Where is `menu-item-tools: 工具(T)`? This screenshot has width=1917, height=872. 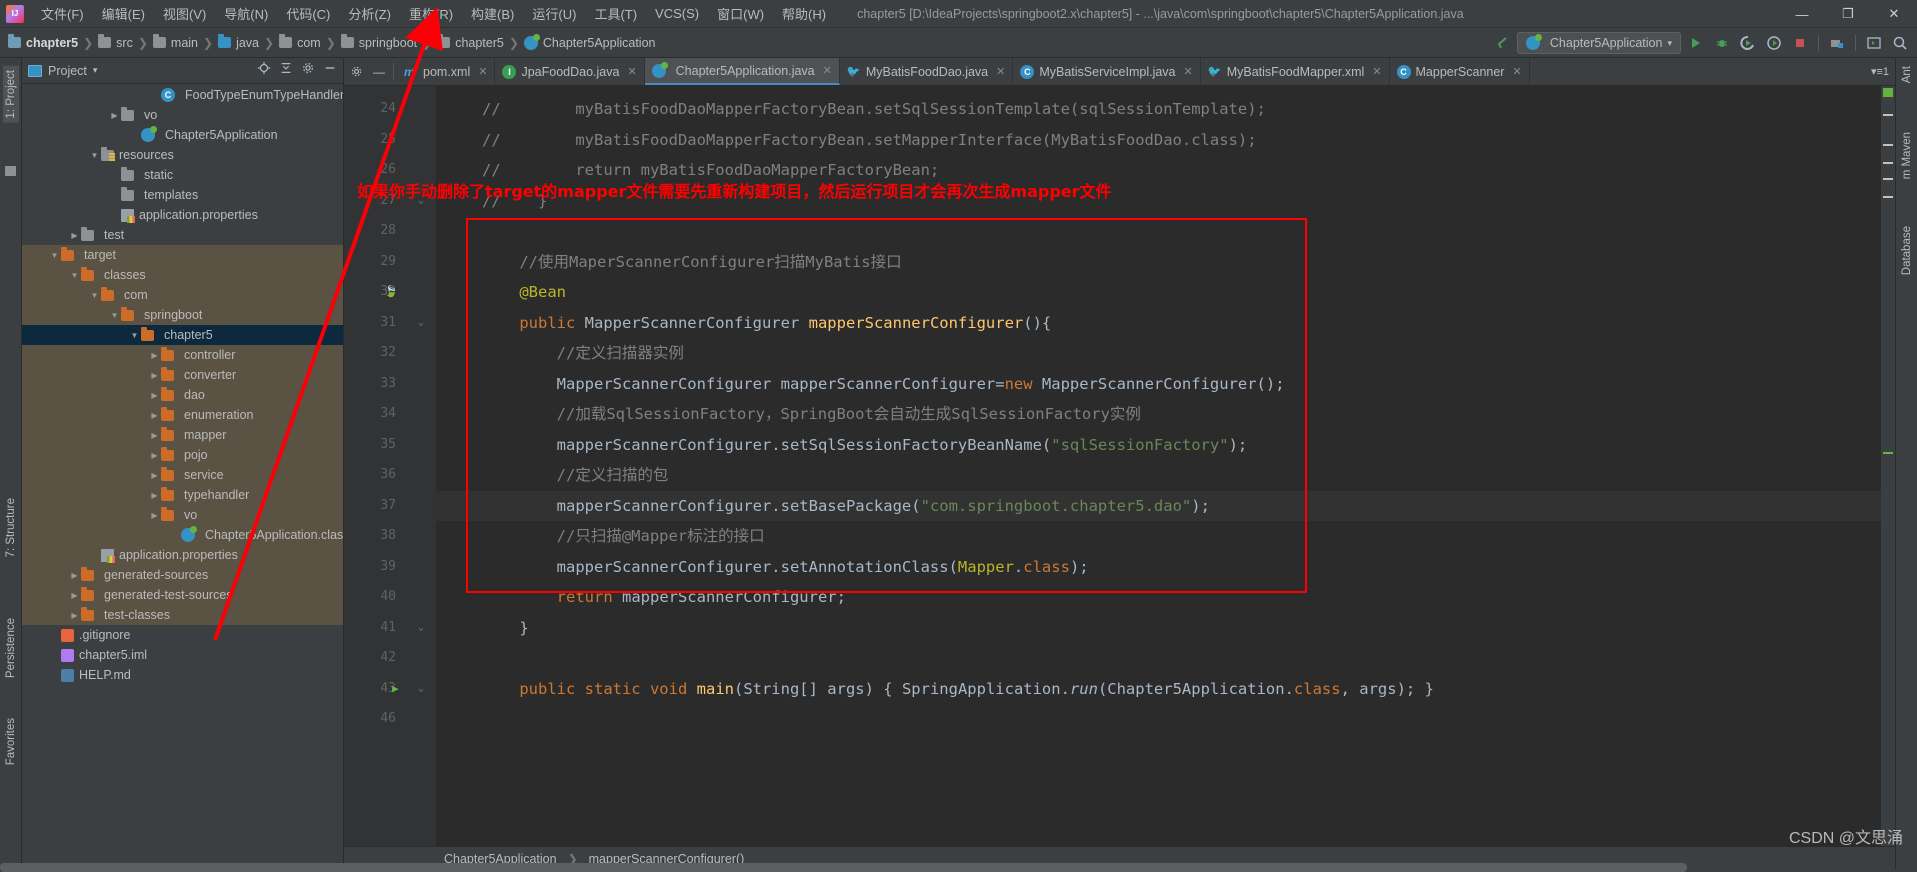
menu-item-tools: 工具(T) is located at coordinates (615, 13).